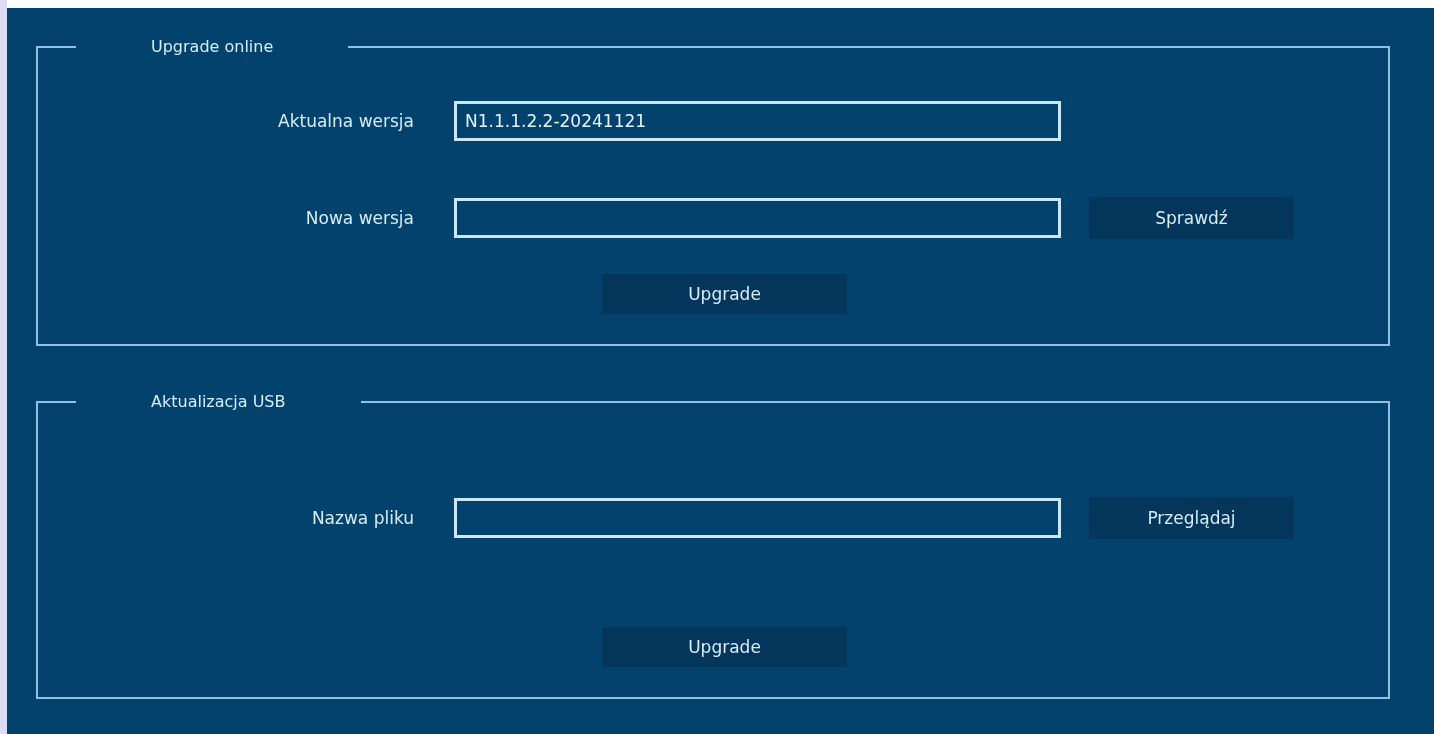 The height and width of the screenshot is (734, 1434). I want to click on button: Sprawdź, so click(1191, 218).